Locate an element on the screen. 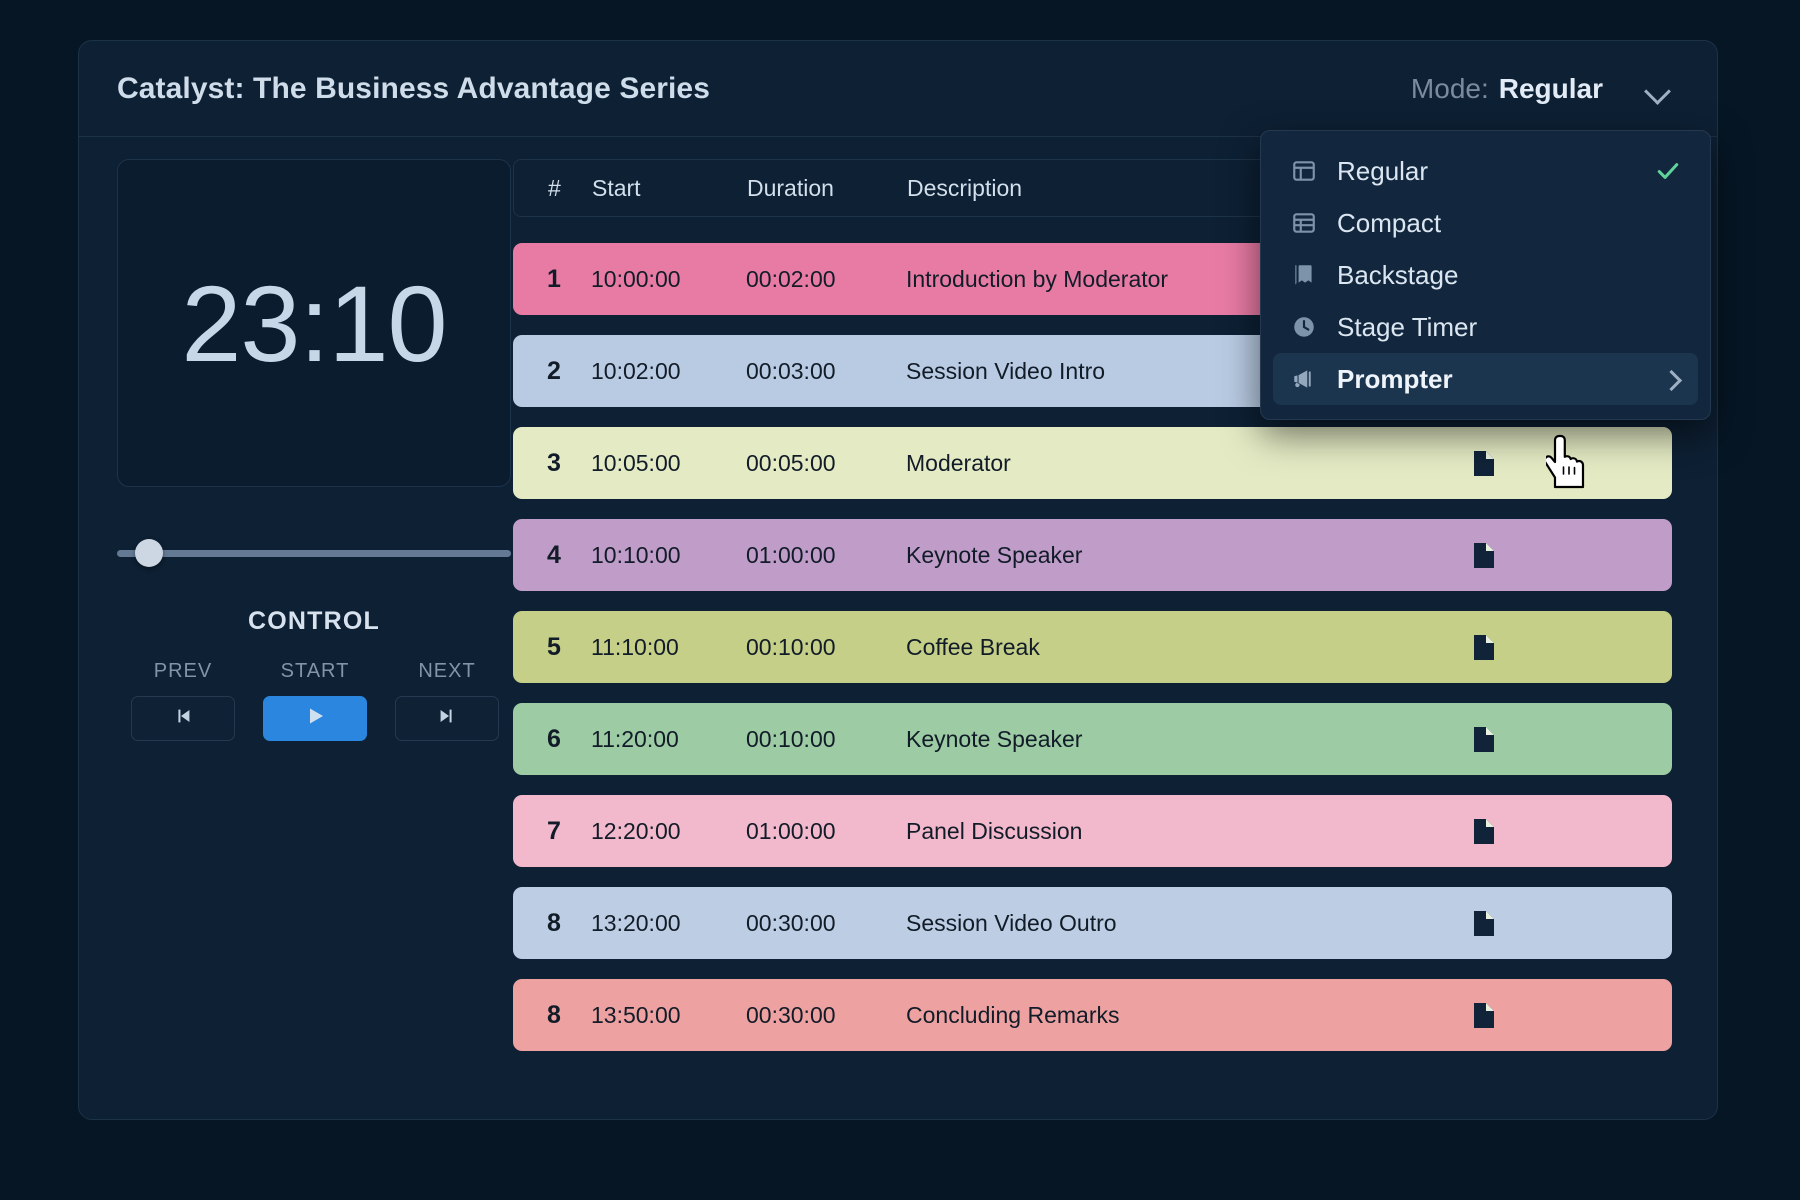 This screenshot has width=1800, height=1200. chevron-right-icon is located at coordinates (1672, 379).